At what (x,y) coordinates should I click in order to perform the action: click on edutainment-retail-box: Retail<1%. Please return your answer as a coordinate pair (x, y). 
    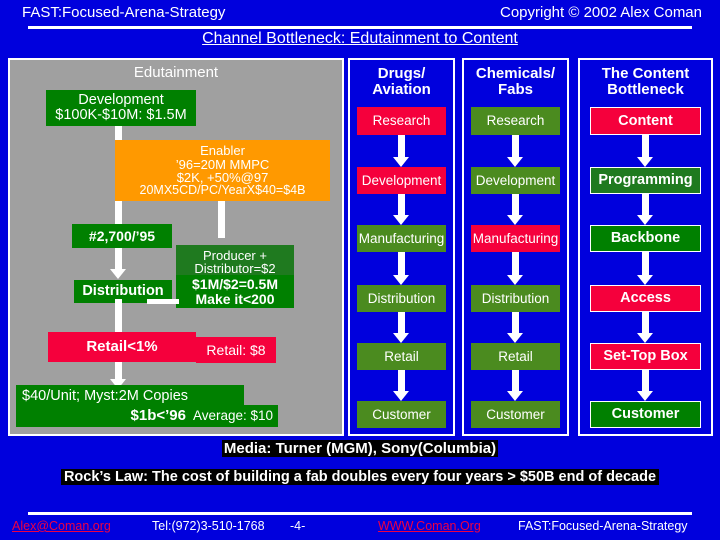
    Looking at the image, I should click on (122, 347).